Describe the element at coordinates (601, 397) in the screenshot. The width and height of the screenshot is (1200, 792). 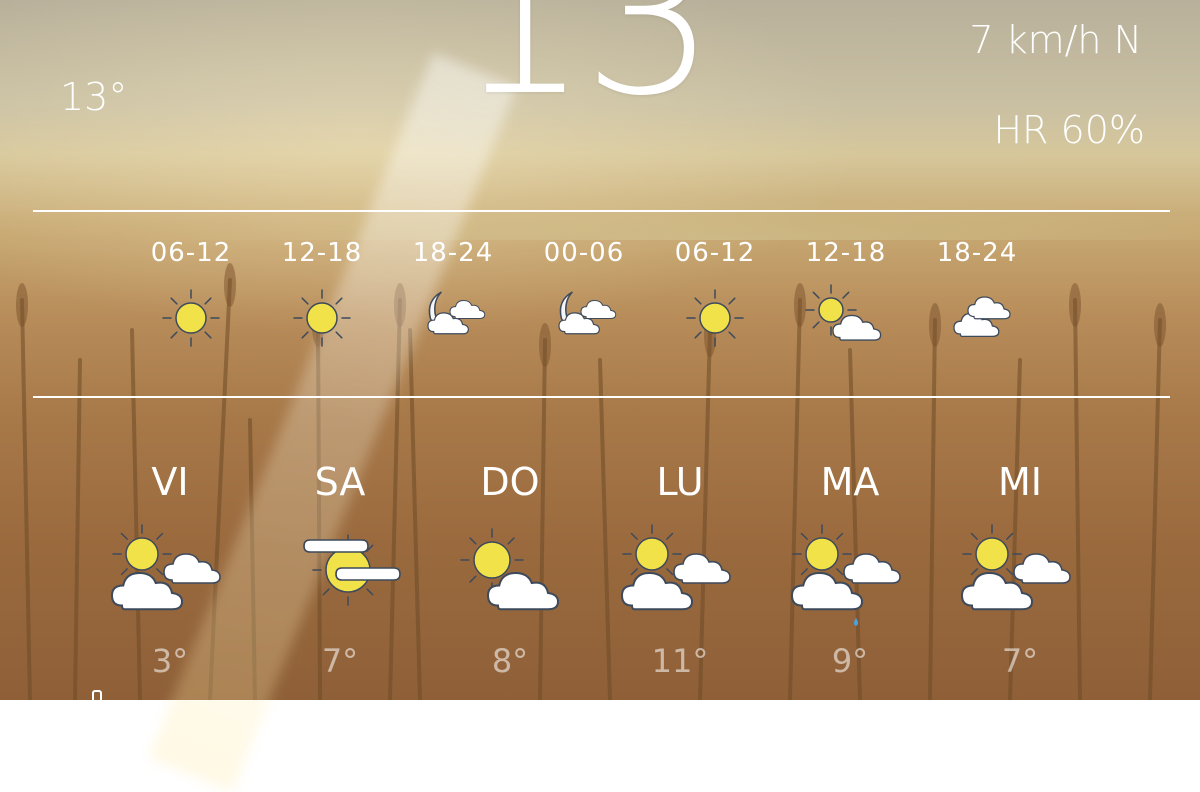
I see `divider-bottom` at that location.